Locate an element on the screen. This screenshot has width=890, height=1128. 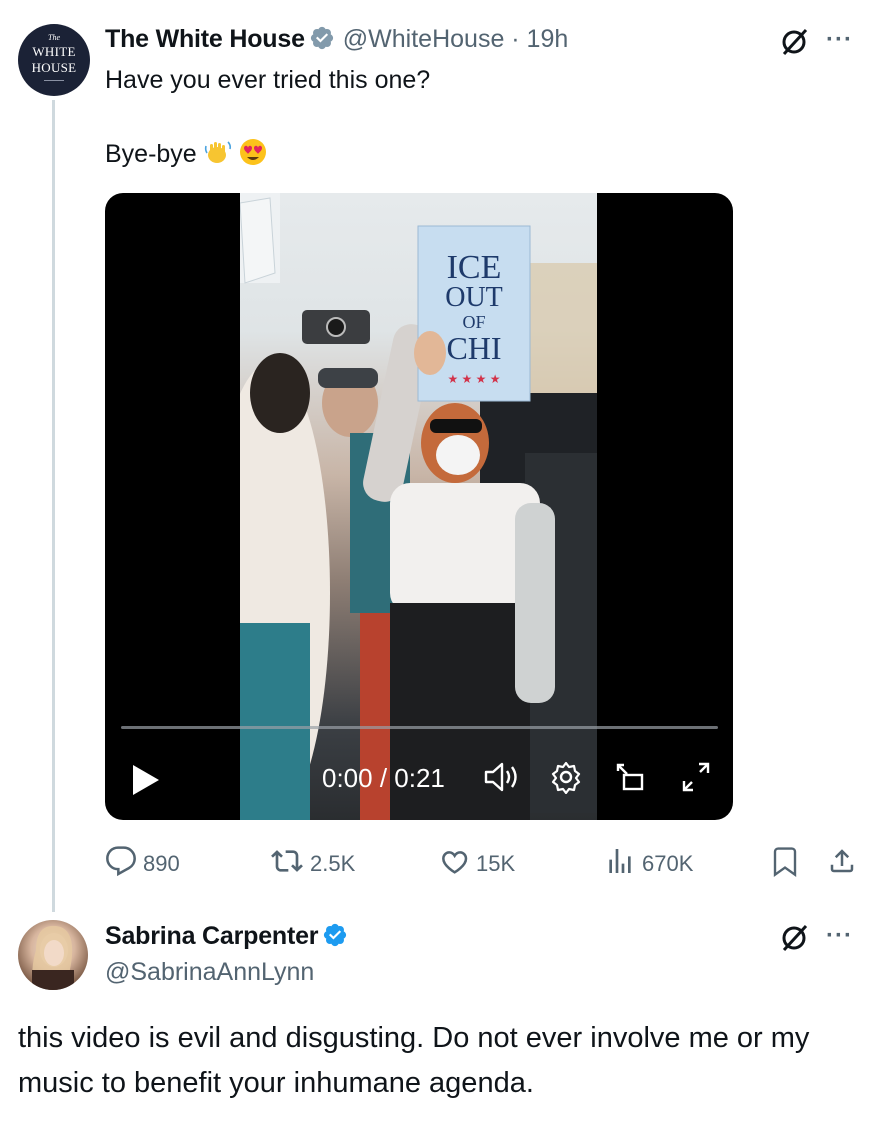
views-icon is located at coordinates (620, 861).